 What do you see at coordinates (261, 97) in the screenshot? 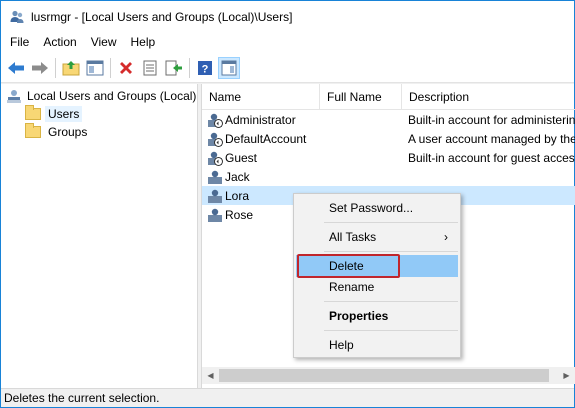
I see `column-header-name: Name` at bounding box center [261, 97].